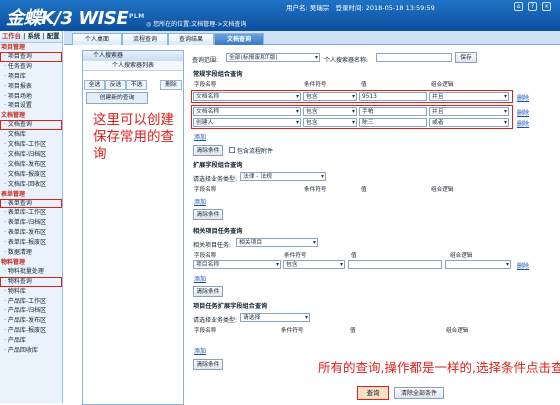 The height and width of the screenshot is (405, 560). Describe the element at coordinates (239, 39) in the screenshot. I see `tab-document-query: 文档查询` at that location.